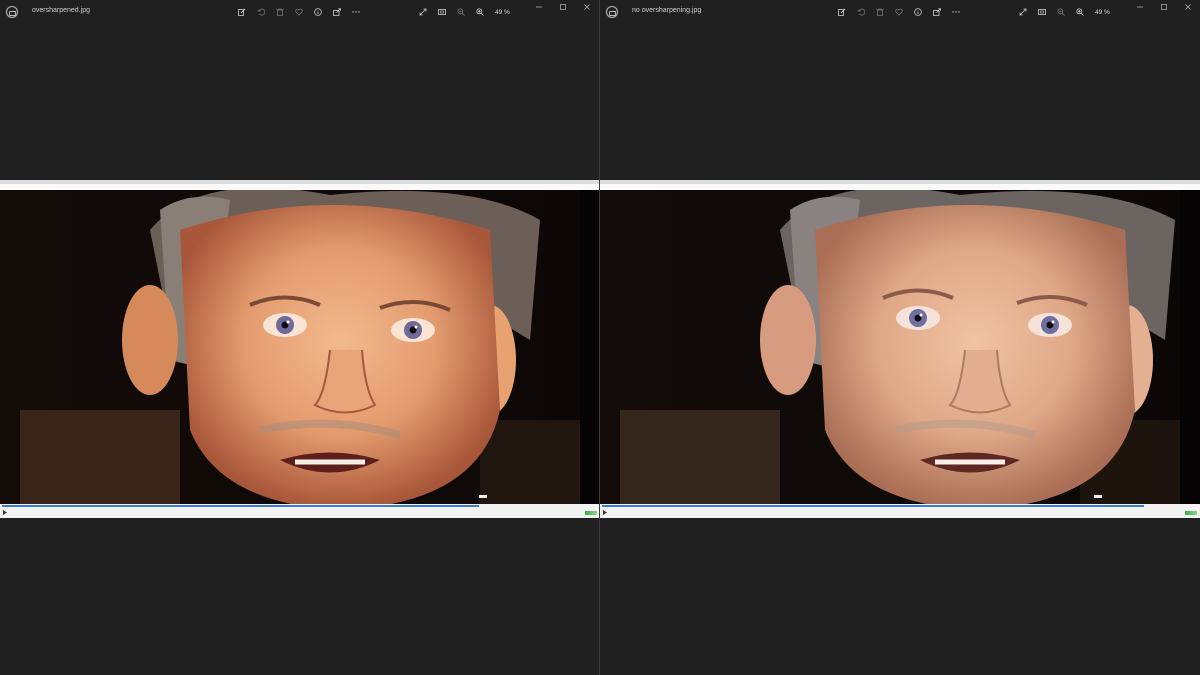  What do you see at coordinates (667, 10) in the screenshot?
I see `filename-label: no oversharpening.jpg` at bounding box center [667, 10].